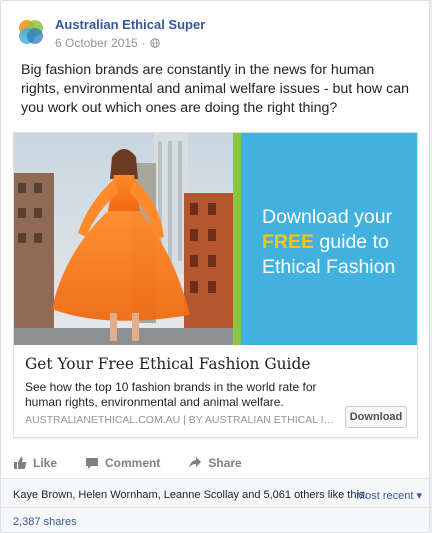 The image size is (432, 533). What do you see at coordinates (215, 507) in the screenshot?
I see `social-divider` at bounding box center [215, 507].